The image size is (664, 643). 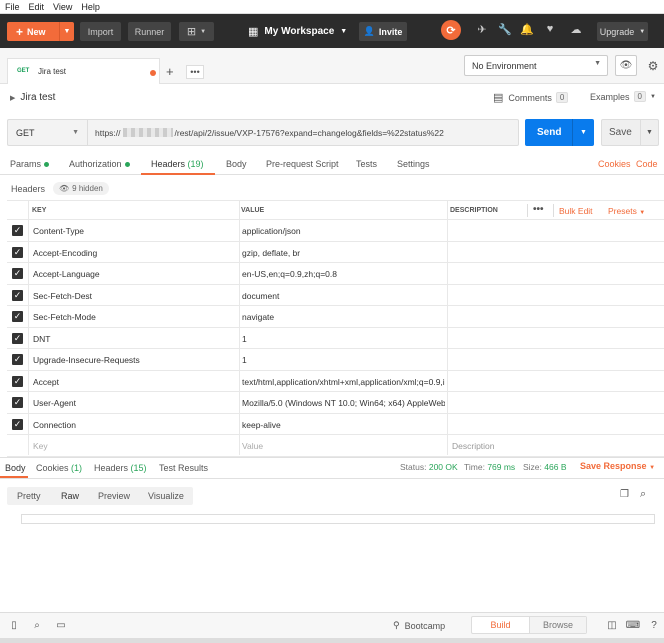 What do you see at coordinates (383, 31) in the screenshot?
I see `invite-button: 👤 Invite` at bounding box center [383, 31].